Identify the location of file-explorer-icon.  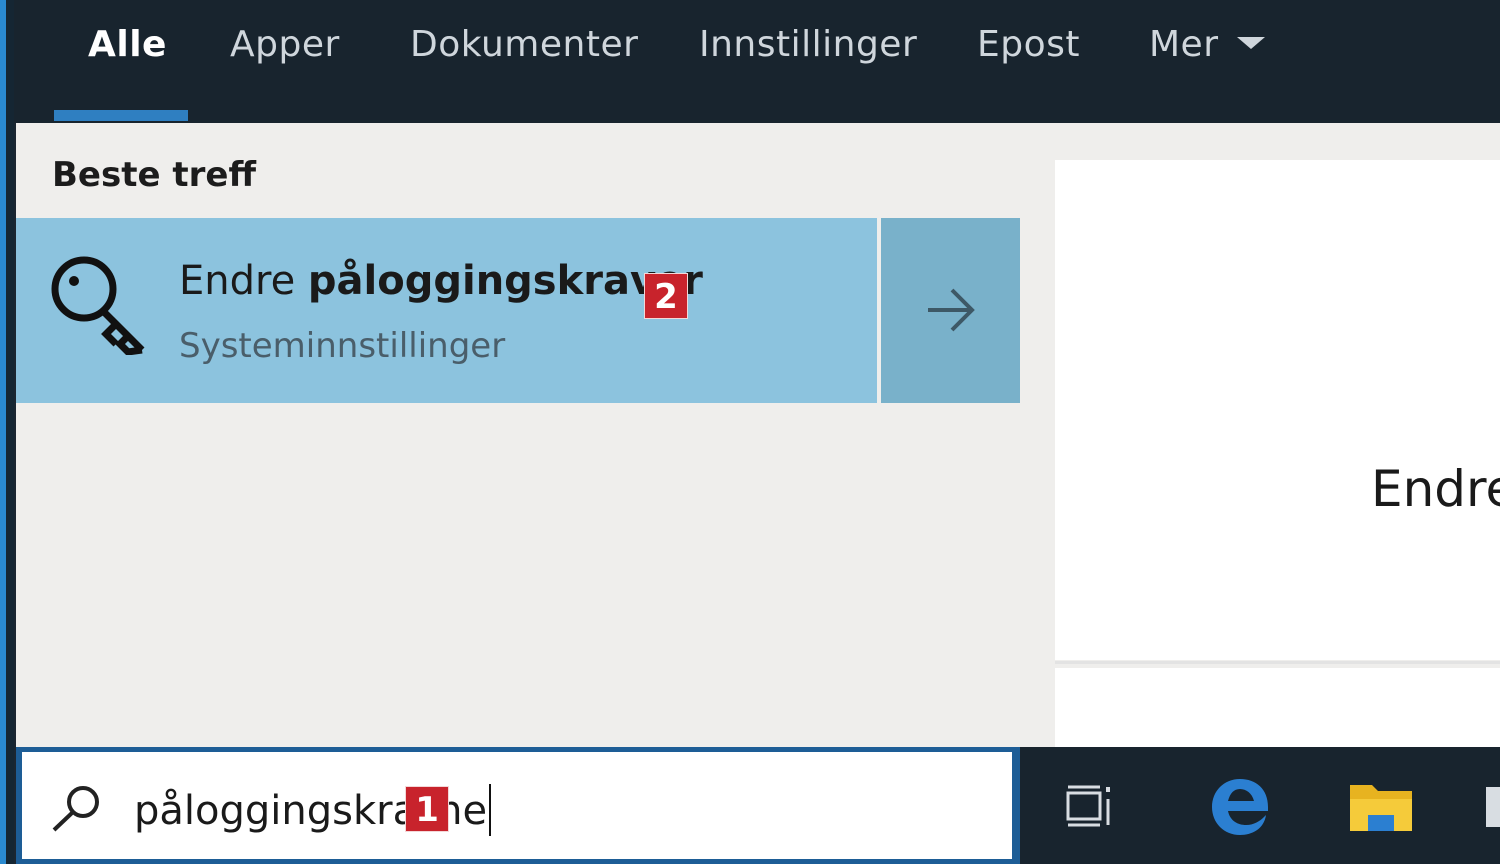
(1381, 806).